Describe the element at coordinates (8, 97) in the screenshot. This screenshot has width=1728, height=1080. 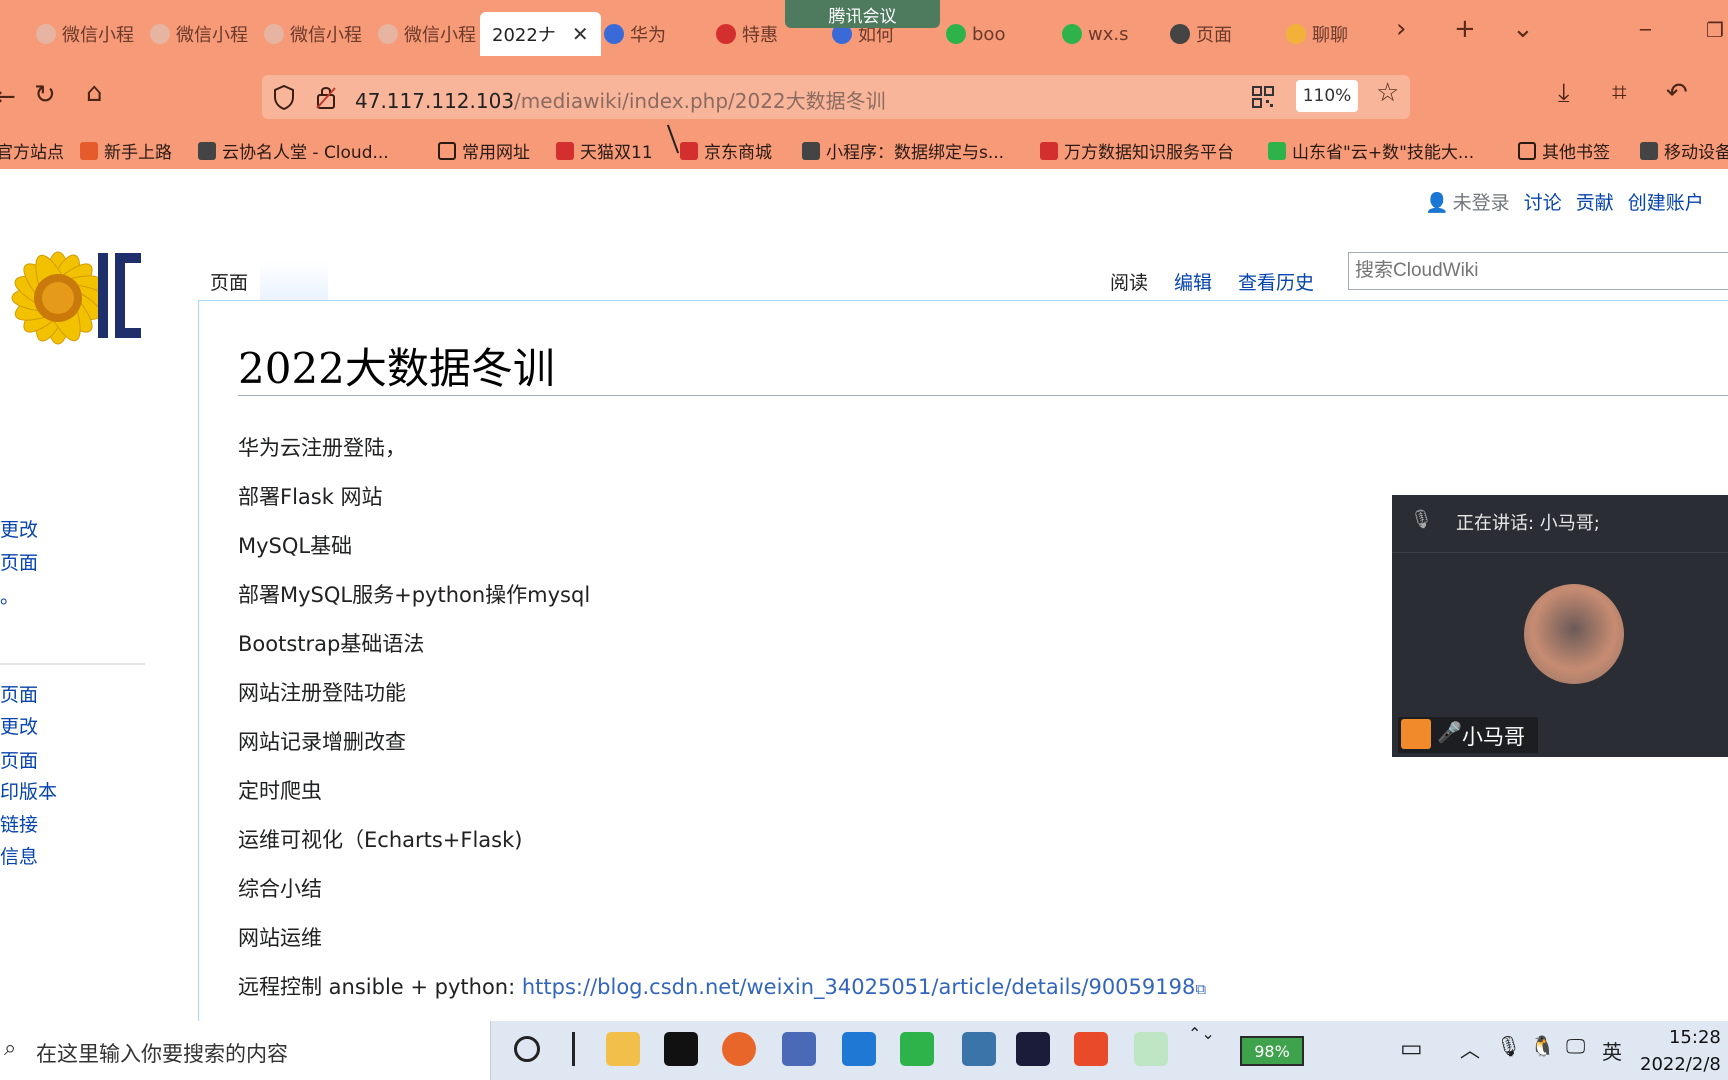
I see `back-icon: ←` at that location.